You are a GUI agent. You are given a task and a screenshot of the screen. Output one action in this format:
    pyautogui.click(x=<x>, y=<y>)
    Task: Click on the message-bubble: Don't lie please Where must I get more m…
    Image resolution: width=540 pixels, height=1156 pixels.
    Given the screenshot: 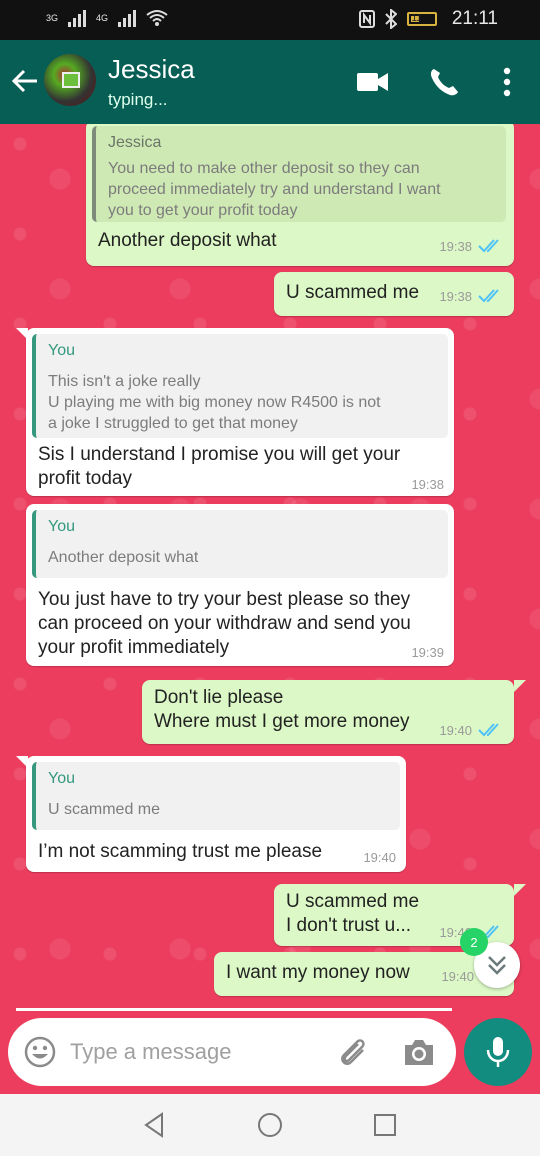 What is the action you would take?
    pyautogui.click(x=328, y=712)
    